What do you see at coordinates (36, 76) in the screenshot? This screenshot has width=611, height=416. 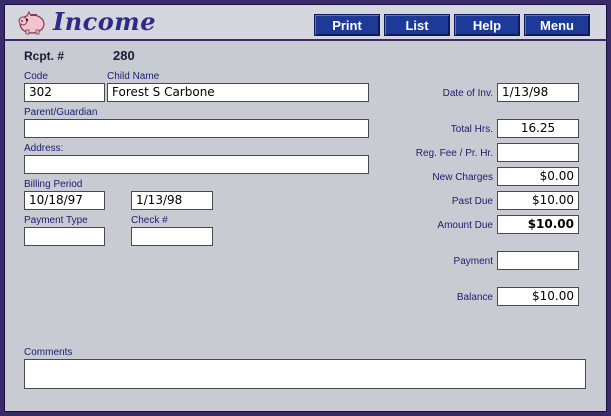 I see `code-label: Code` at bounding box center [36, 76].